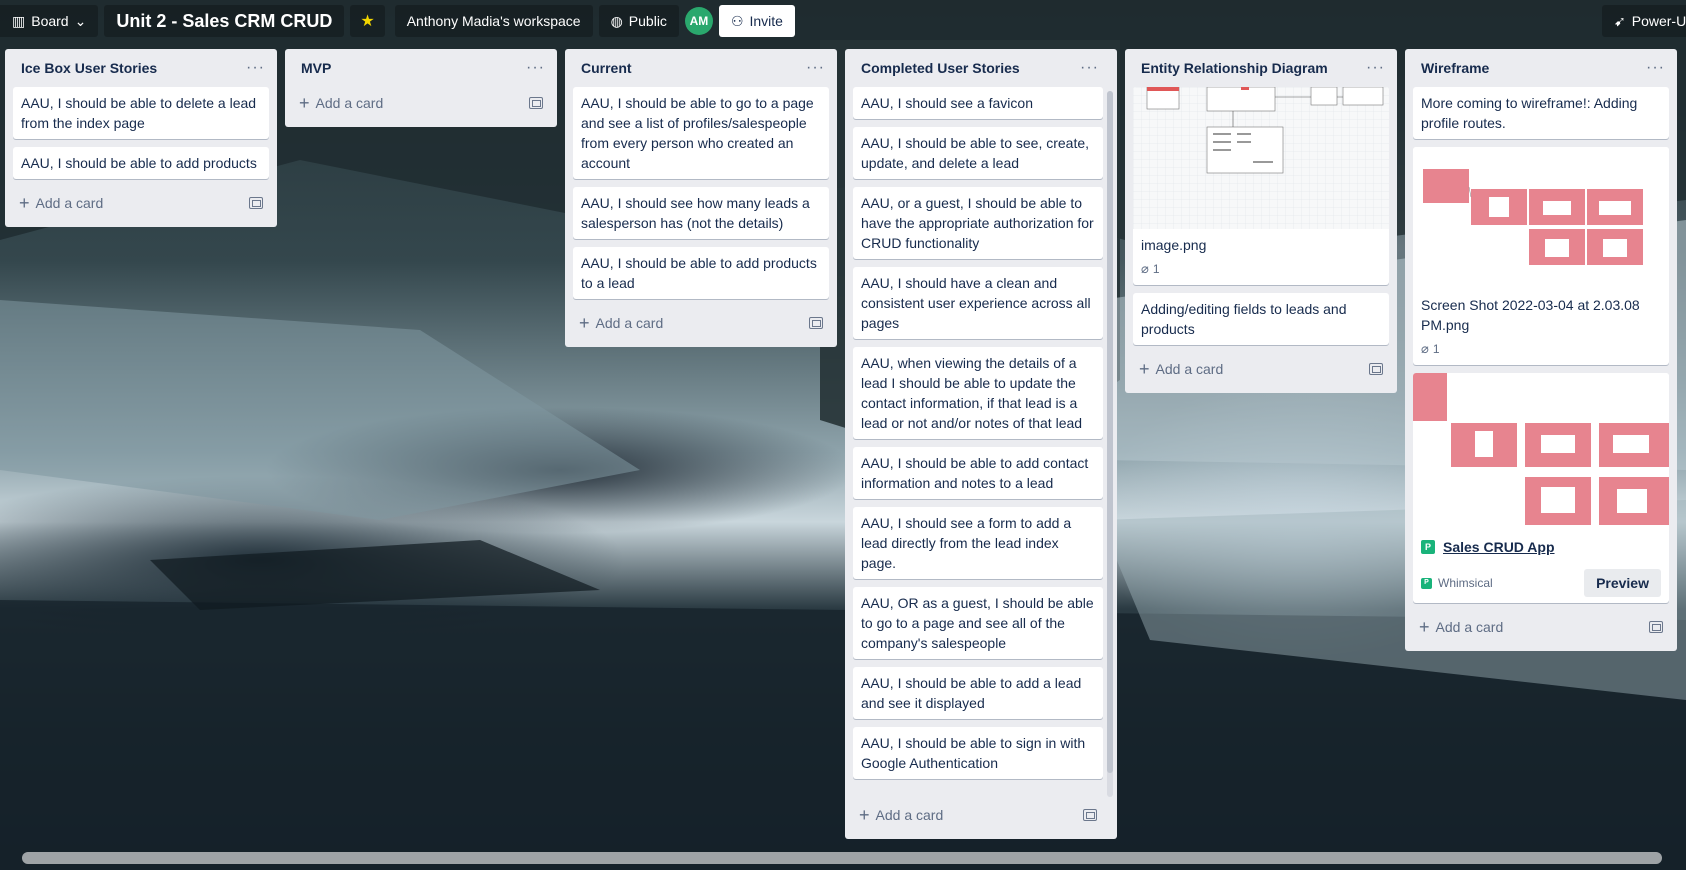  I want to click on list-title: MVP, so click(316, 68).